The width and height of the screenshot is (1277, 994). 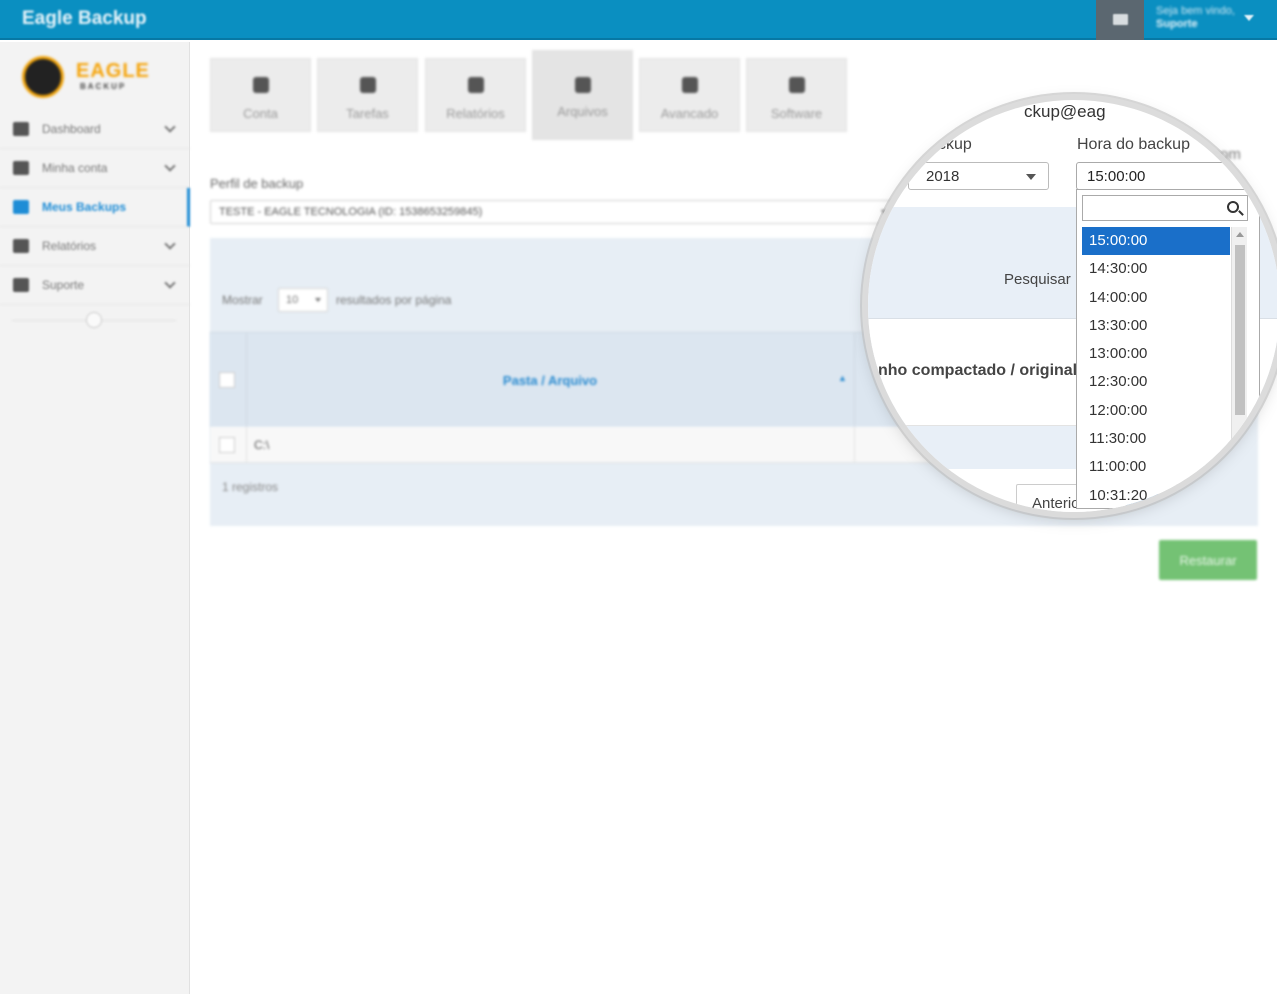 What do you see at coordinates (242, 300) in the screenshot?
I see `show-label: Mostrar` at bounding box center [242, 300].